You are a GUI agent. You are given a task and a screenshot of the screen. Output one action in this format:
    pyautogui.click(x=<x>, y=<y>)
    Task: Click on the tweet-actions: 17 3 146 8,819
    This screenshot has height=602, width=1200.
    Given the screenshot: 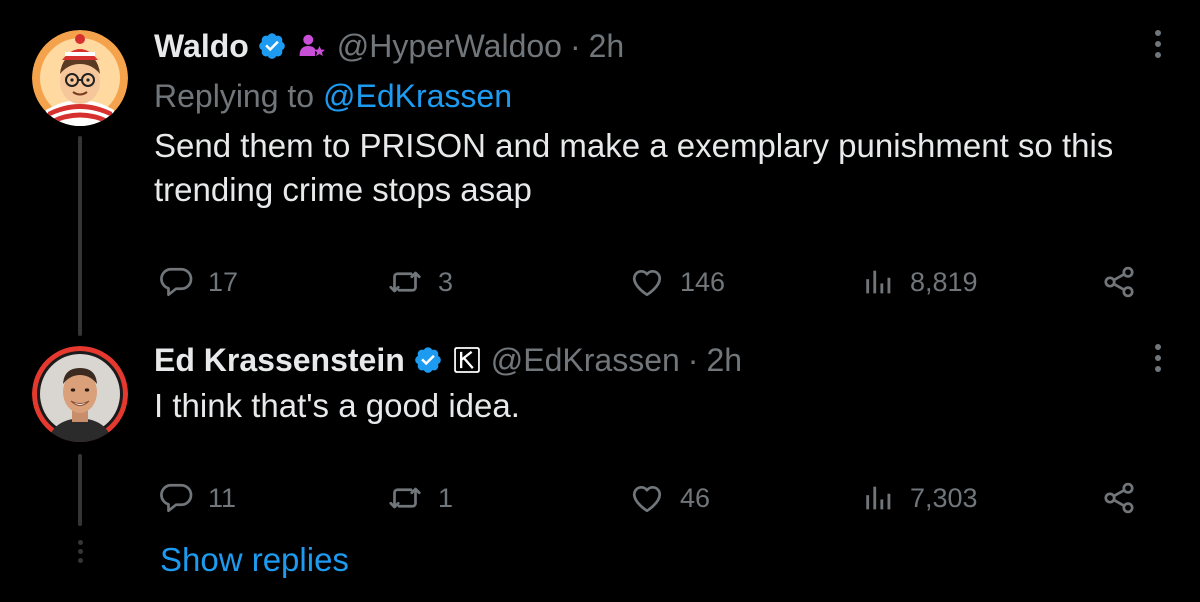 What is the action you would take?
    pyautogui.click(x=662, y=282)
    